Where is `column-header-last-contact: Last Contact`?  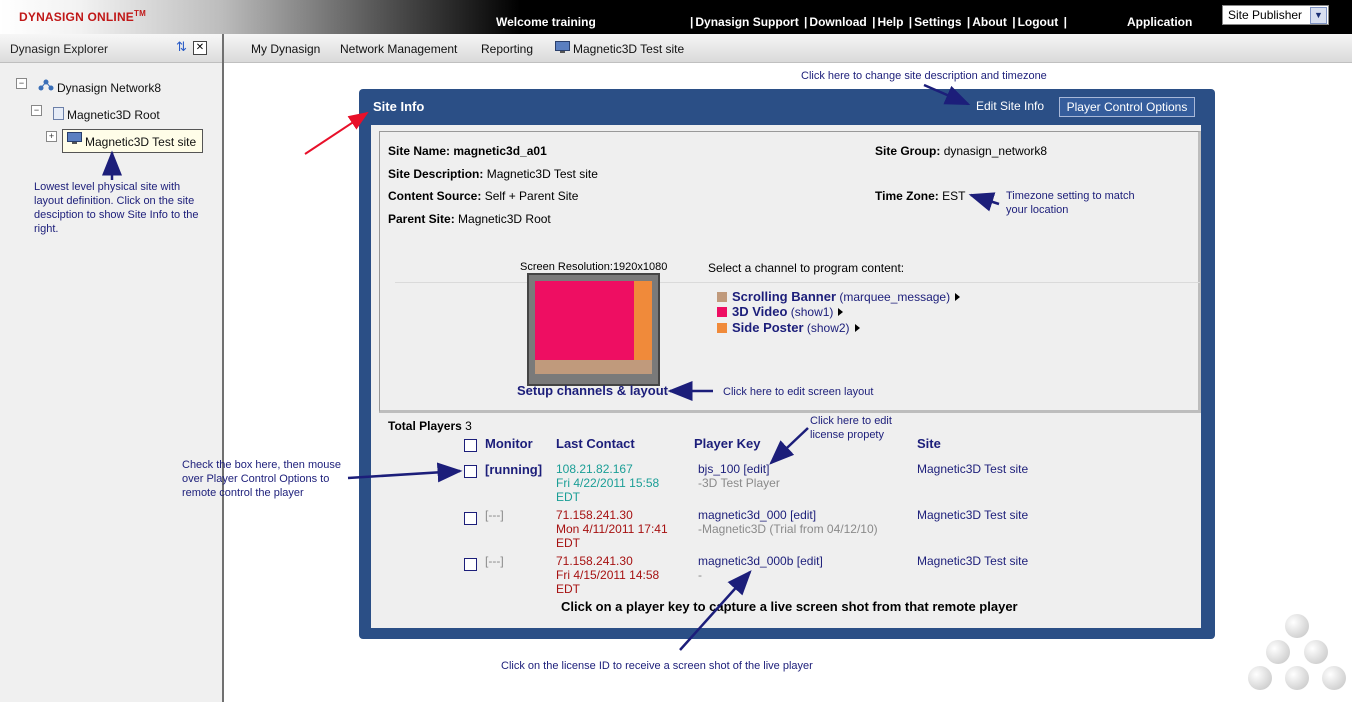
column-header-last-contact: Last Contact is located at coordinates (595, 443).